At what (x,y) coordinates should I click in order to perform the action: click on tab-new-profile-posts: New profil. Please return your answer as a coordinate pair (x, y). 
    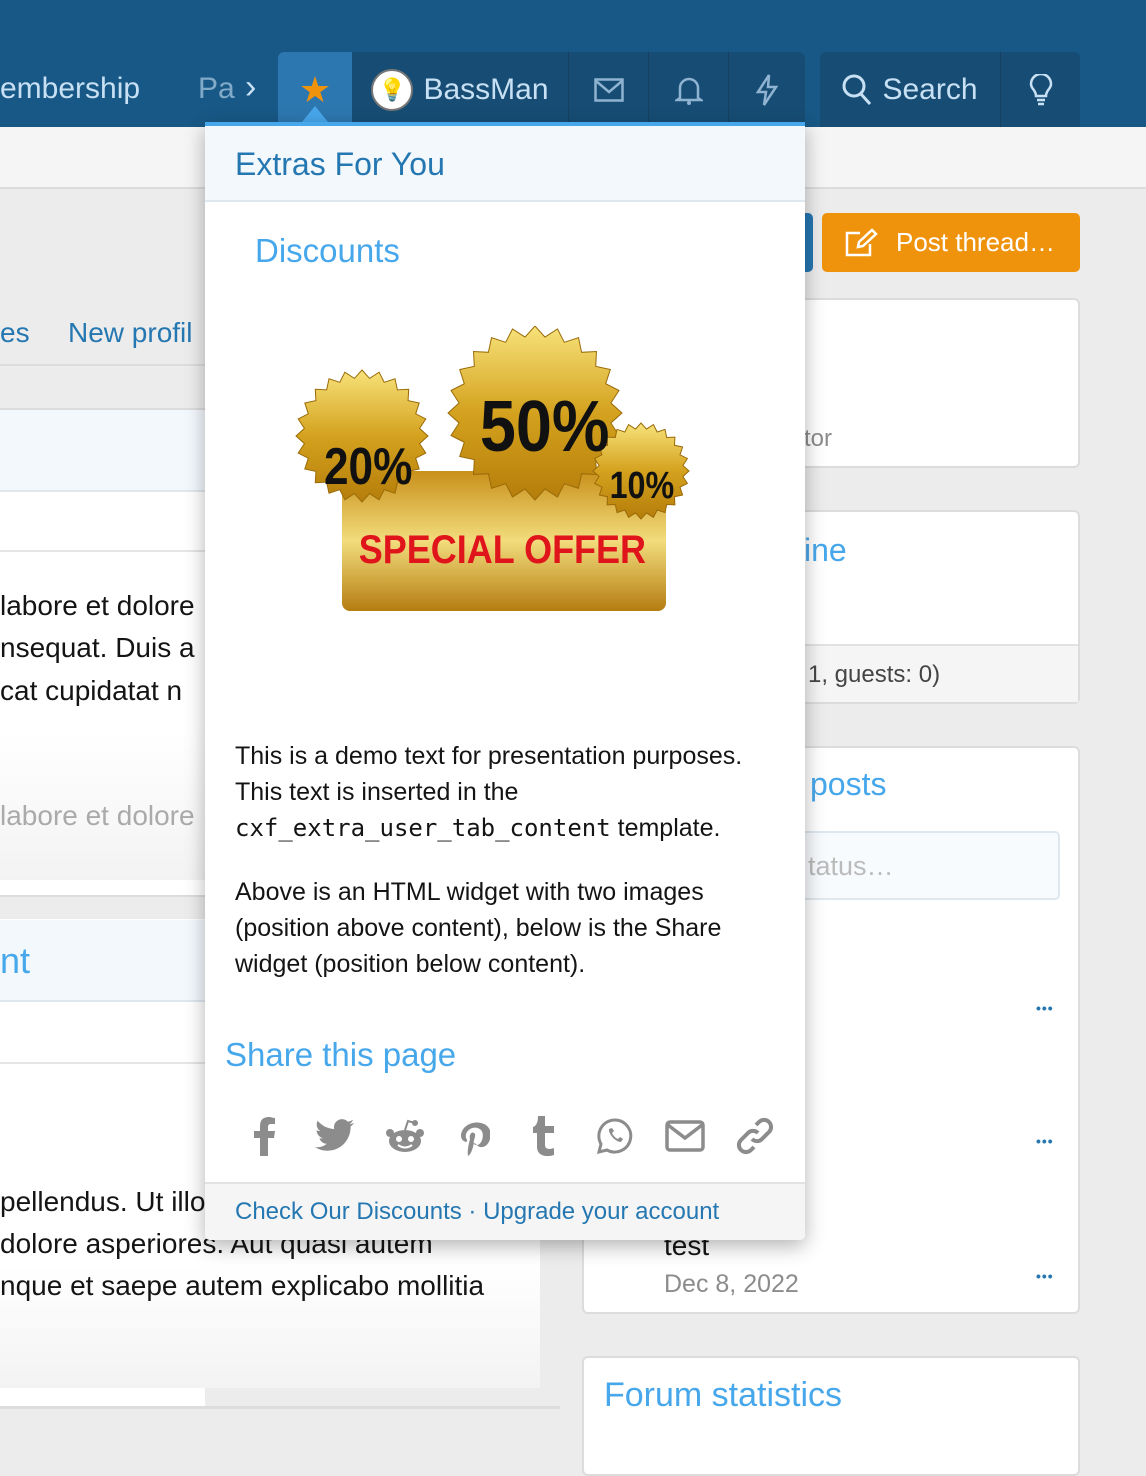
    Looking at the image, I should click on (130, 333).